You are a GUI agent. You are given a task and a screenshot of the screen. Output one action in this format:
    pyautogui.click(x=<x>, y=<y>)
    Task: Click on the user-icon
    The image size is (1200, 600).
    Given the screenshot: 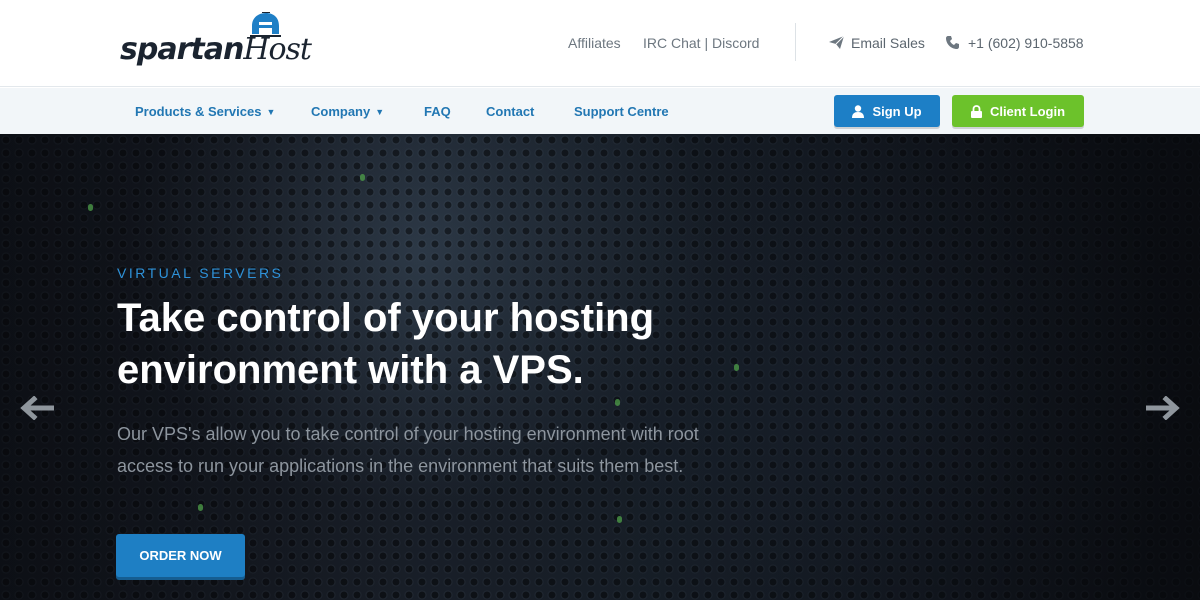 What is the action you would take?
    pyautogui.click(x=858, y=111)
    